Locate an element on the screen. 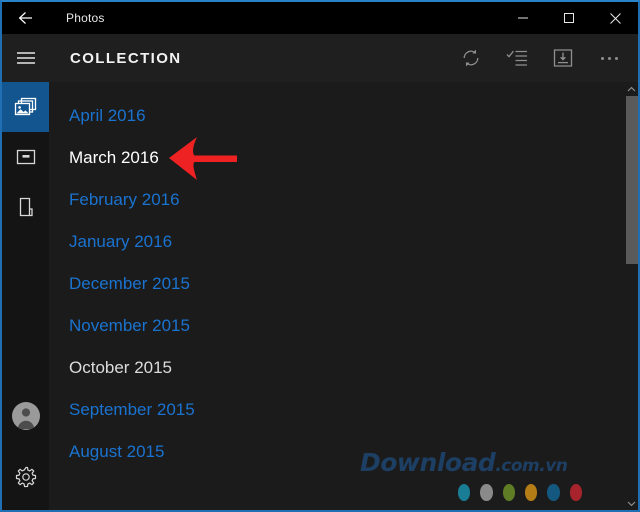  back-button is located at coordinates (25, 18).